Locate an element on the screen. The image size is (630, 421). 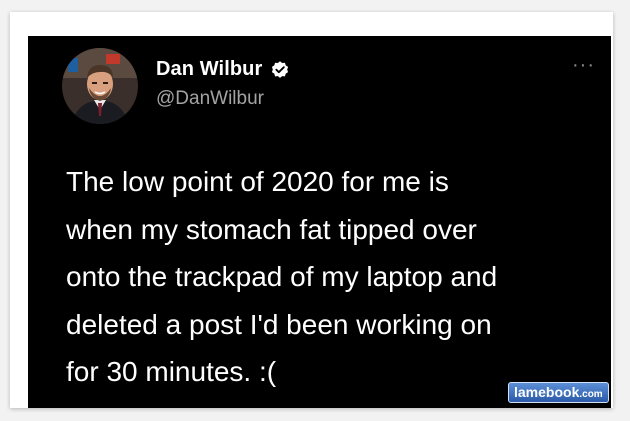
lamebook-watermark: lamebook.com is located at coordinates (558, 392).